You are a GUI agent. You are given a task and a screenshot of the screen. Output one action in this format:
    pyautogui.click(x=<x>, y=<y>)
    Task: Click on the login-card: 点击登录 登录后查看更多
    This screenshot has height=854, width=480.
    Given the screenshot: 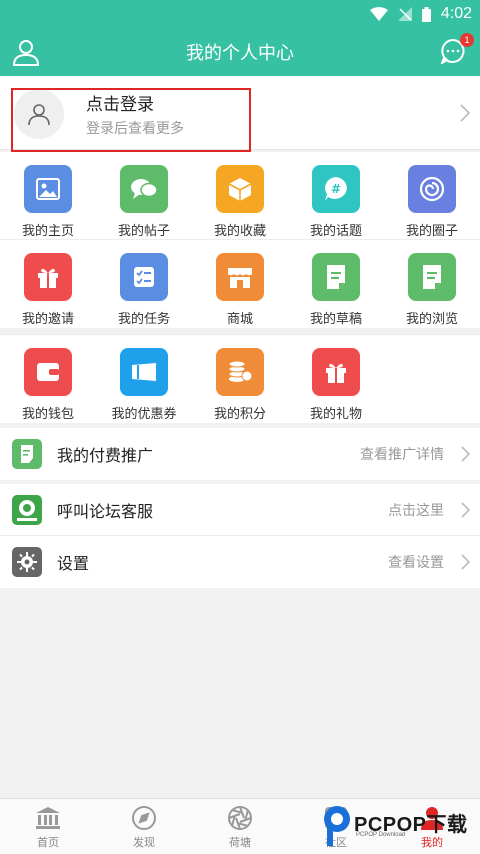 What is the action you would take?
    pyautogui.click(x=240, y=114)
    